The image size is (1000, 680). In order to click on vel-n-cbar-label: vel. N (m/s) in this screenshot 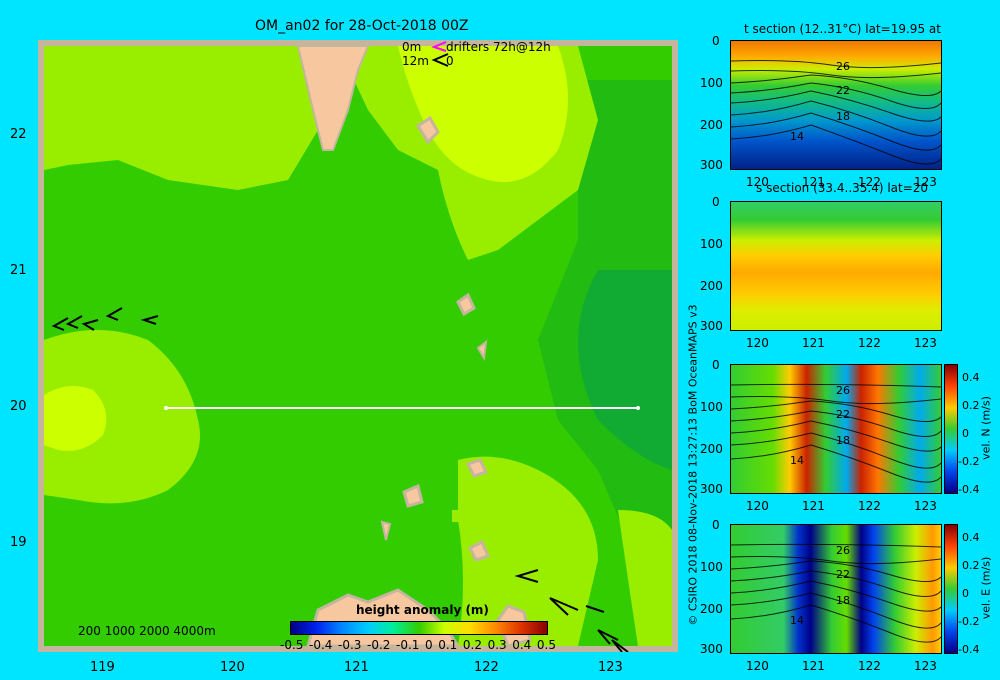, I will do `click(986, 428)`.